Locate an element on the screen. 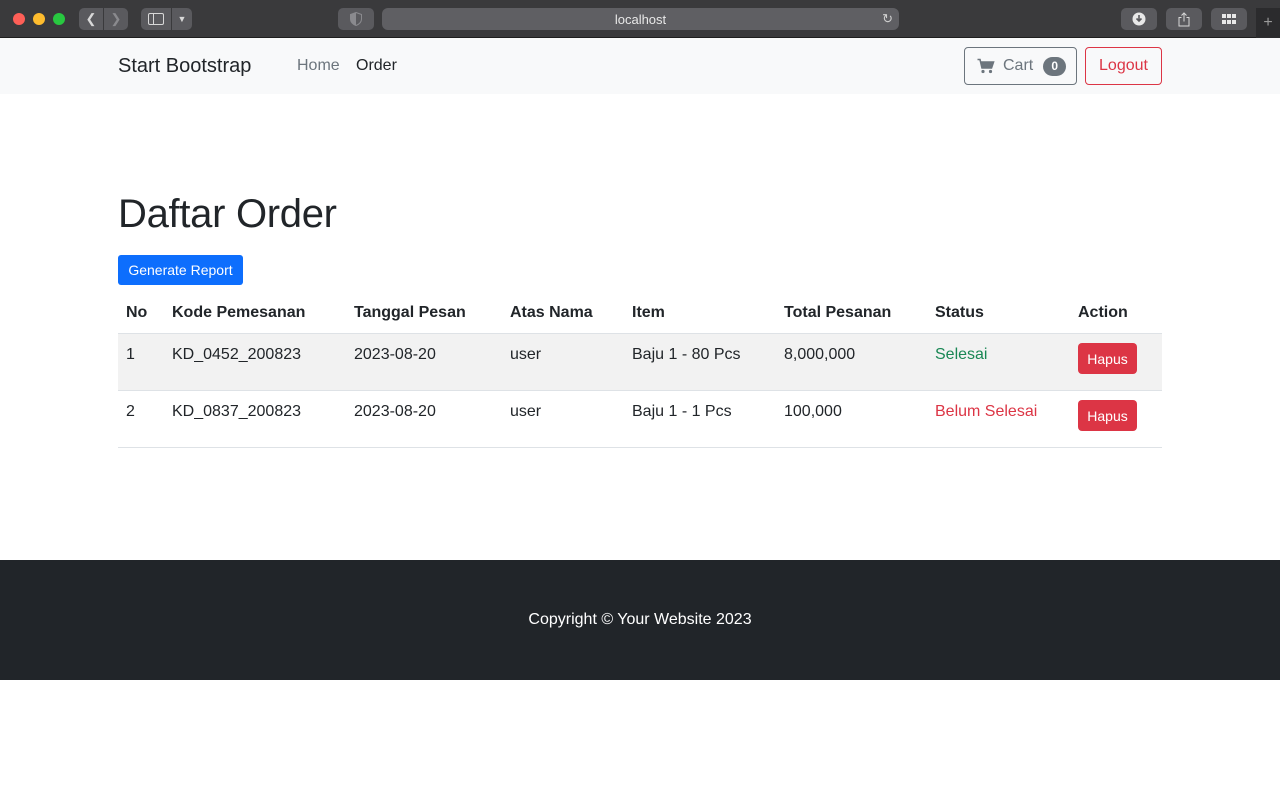 The width and height of the screenshot is (1280, 800). browser-toolbar: ❮ ❯ ▼ localhost ↻ + is located at coordinates (640, 19).